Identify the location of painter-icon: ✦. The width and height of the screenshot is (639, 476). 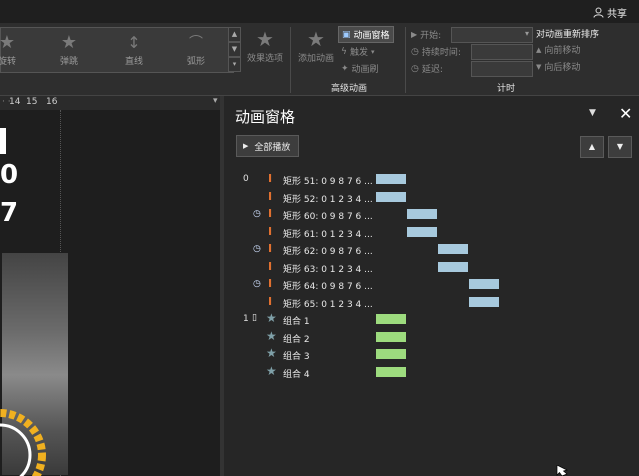
(345, 68).